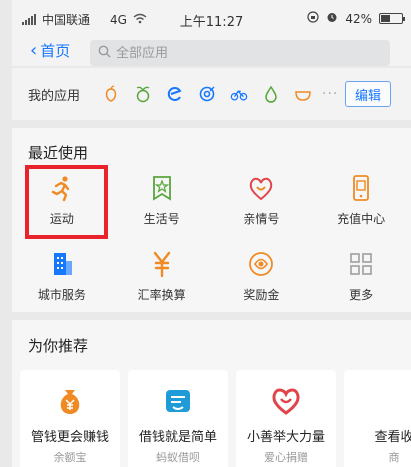  I want to click on app-label: 充值中心, so click(361, 219).